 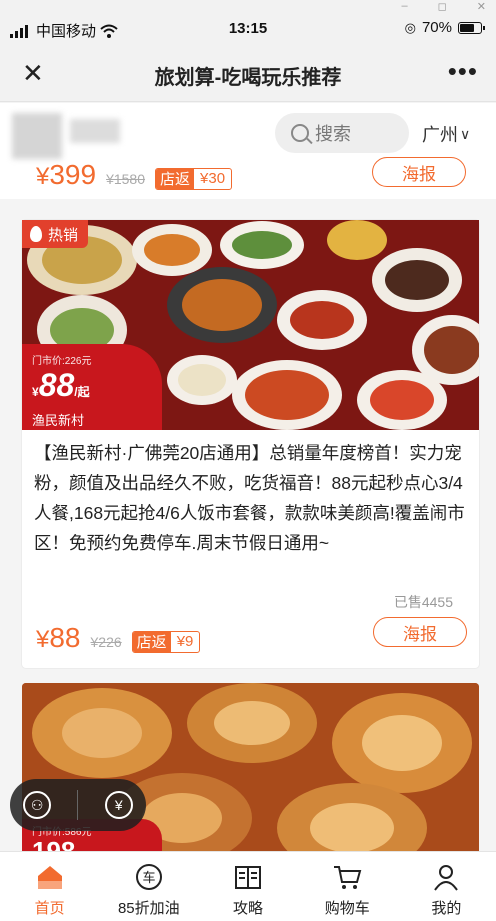 What do you see at coordinates (423, 602) in the screenshot?
I see `sold-count: 已售4455` at bounding box center [423, 602].